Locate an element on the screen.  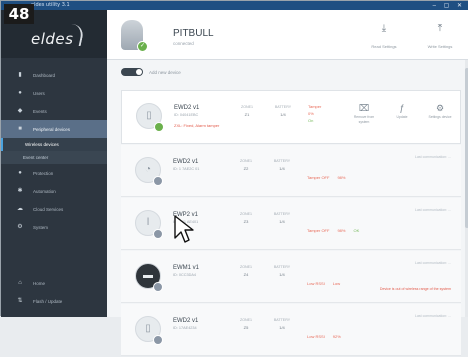
rssi-status: Low RSSI is located at coordinates (316, 283).